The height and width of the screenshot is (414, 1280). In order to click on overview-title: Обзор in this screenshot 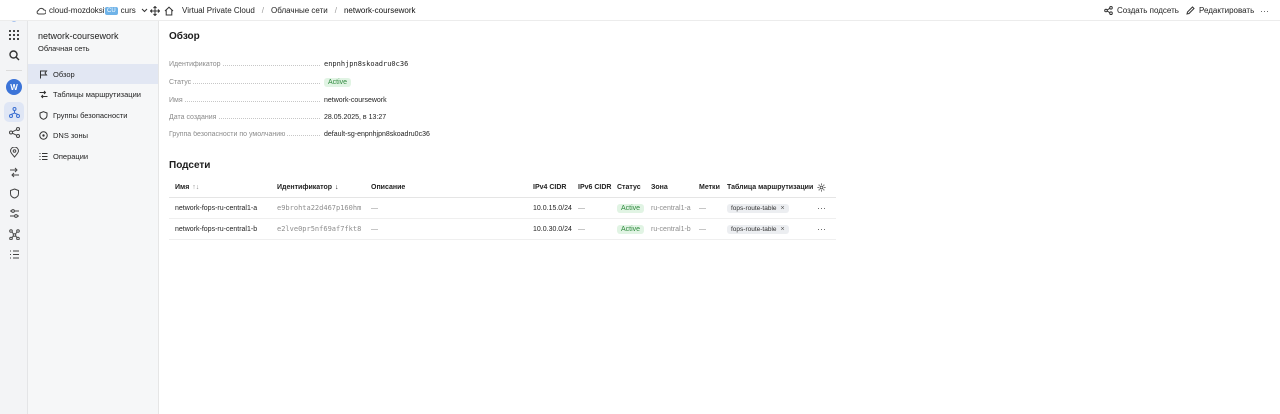, I will do `click(184, 36)`.